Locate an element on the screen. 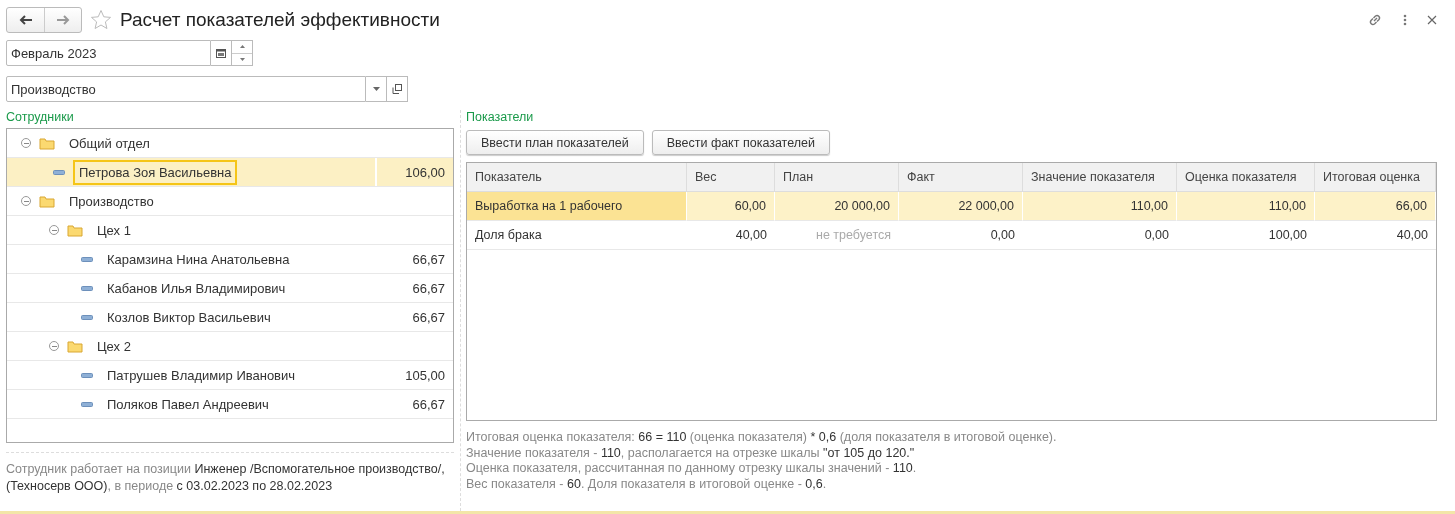  section-label: Показатели is located at coordinates (500, 118).